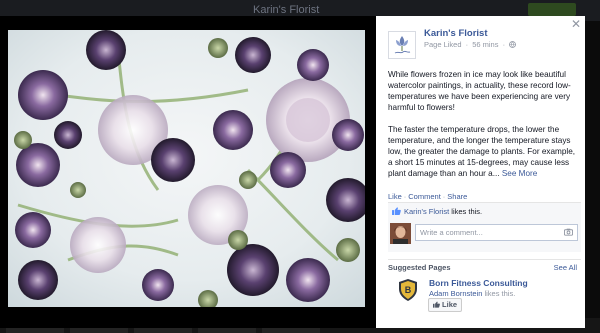 Image resolution: width=600 pixels, height=333 pixels. I want to click on post-actions: Like · Comment · Share, so click(427, 196).